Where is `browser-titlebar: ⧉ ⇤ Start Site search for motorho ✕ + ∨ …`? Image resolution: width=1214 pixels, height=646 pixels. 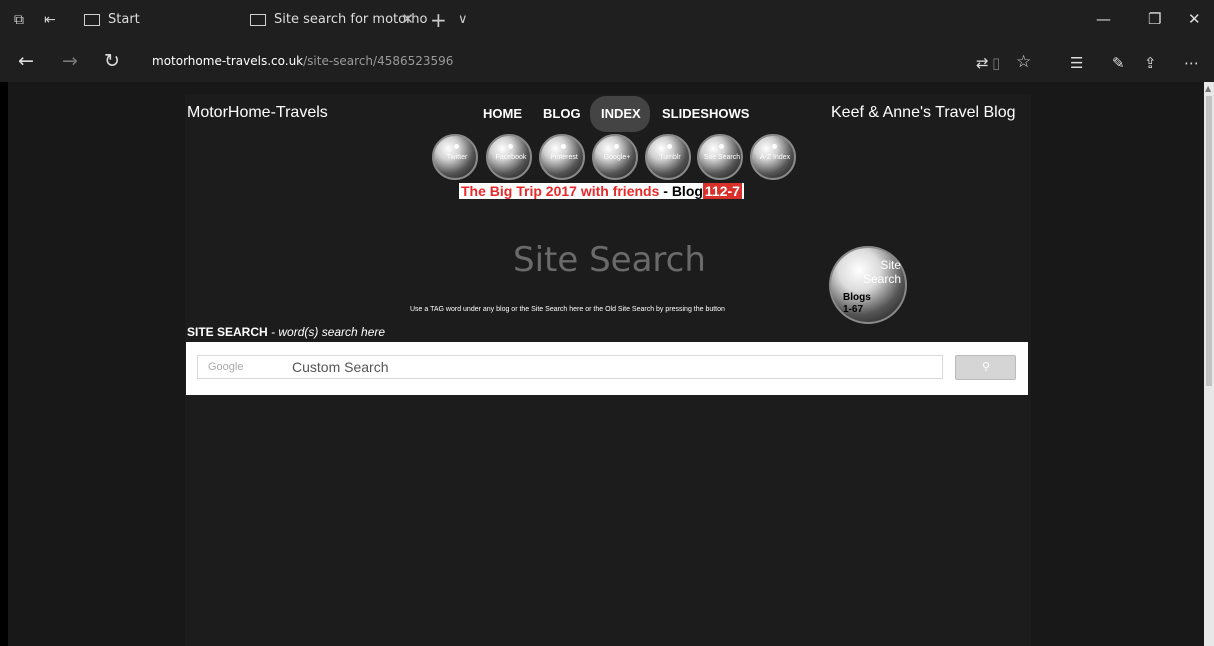 browser-titlebar: ⧉ ⇤ Start Site search for motorho ✕ + ∨ … is located at coordinates (607, 21).